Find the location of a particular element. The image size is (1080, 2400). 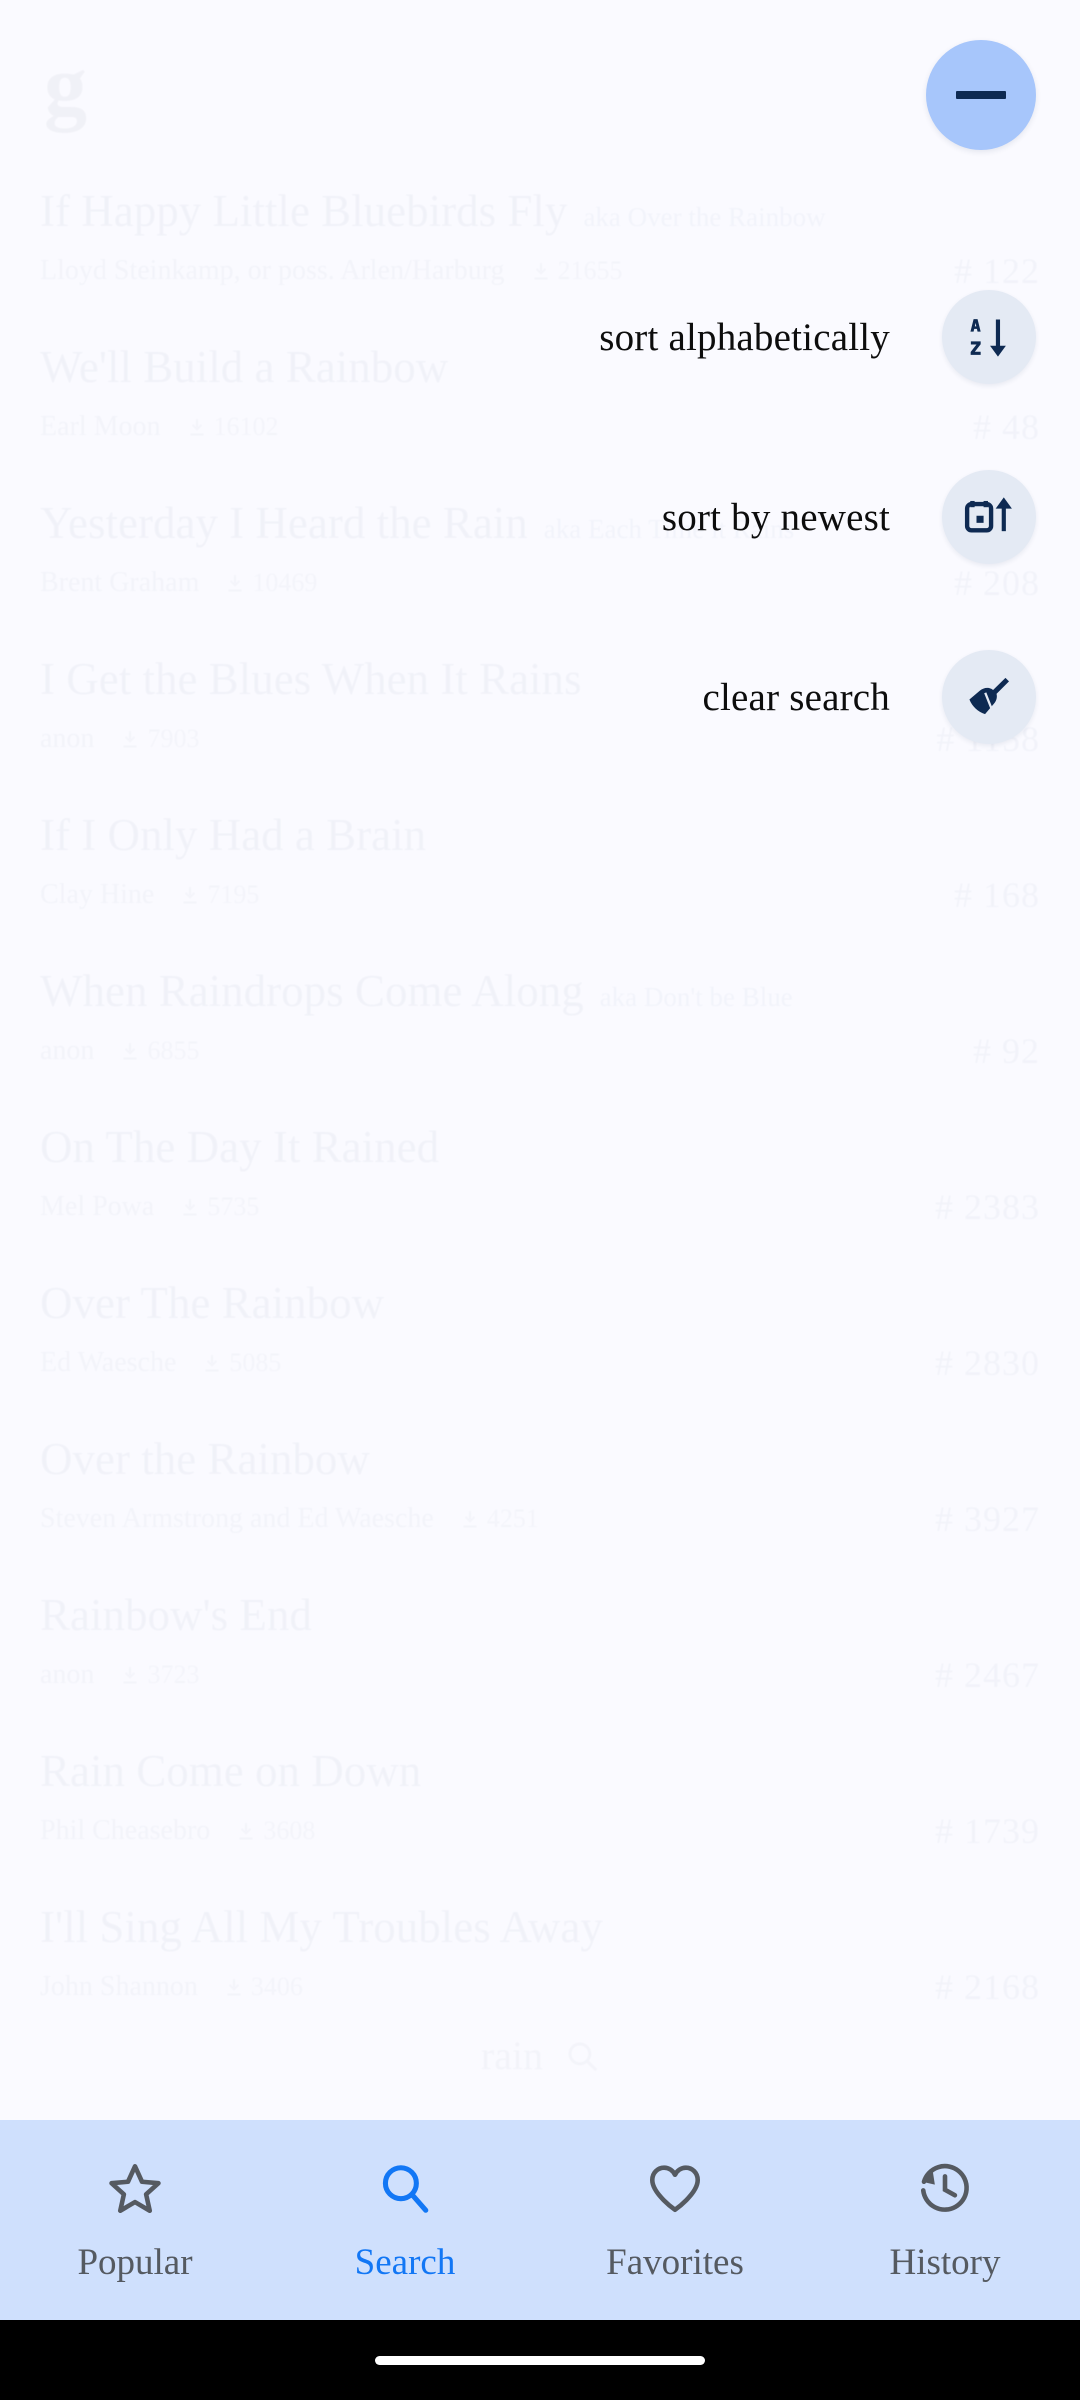

sort-by-newest-action: sort by newest is located at coordinates (849, 517).